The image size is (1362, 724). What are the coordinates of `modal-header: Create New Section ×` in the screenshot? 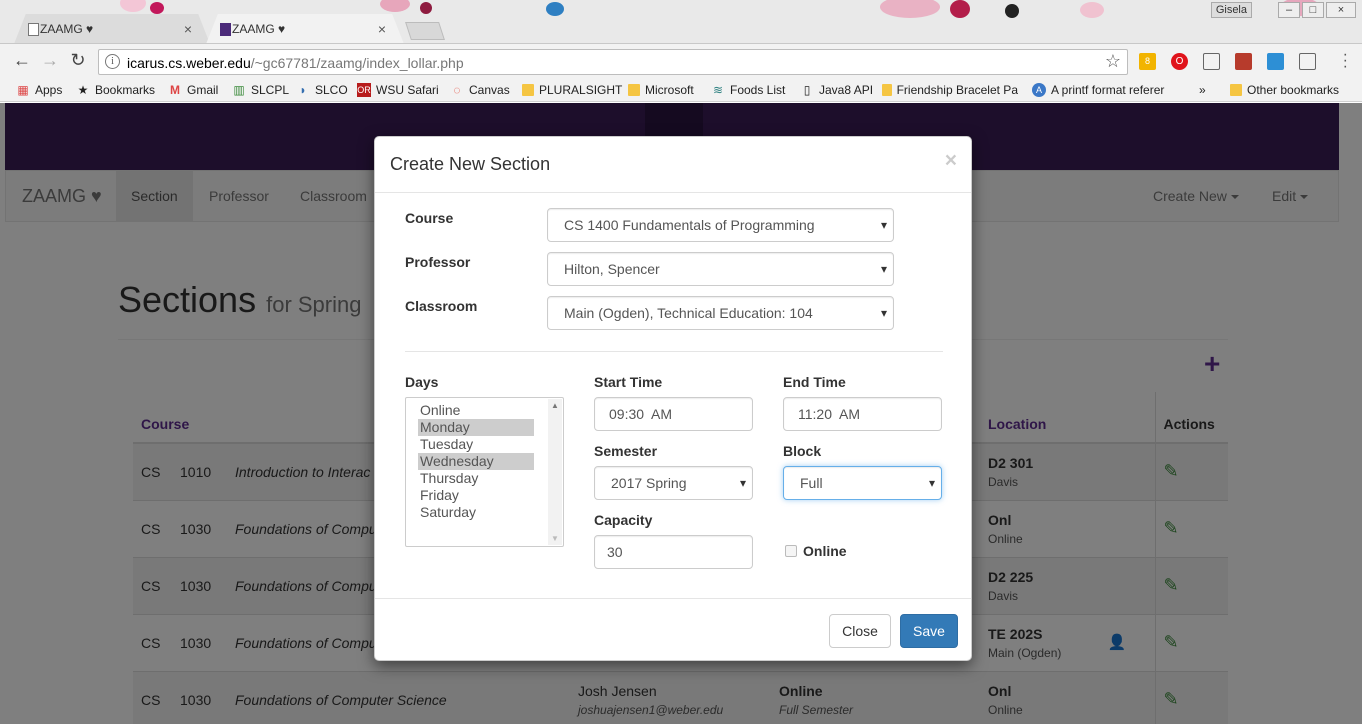 It's located at (673, 165).